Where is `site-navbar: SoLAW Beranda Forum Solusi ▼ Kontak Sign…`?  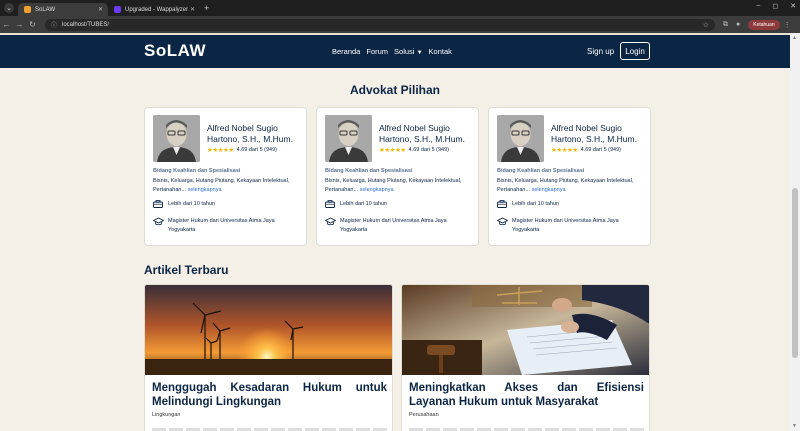
site-navbar: SoLAW Beranda Forum Solusi ▼ Kontak Sign… is located at coordinates (395, 50).